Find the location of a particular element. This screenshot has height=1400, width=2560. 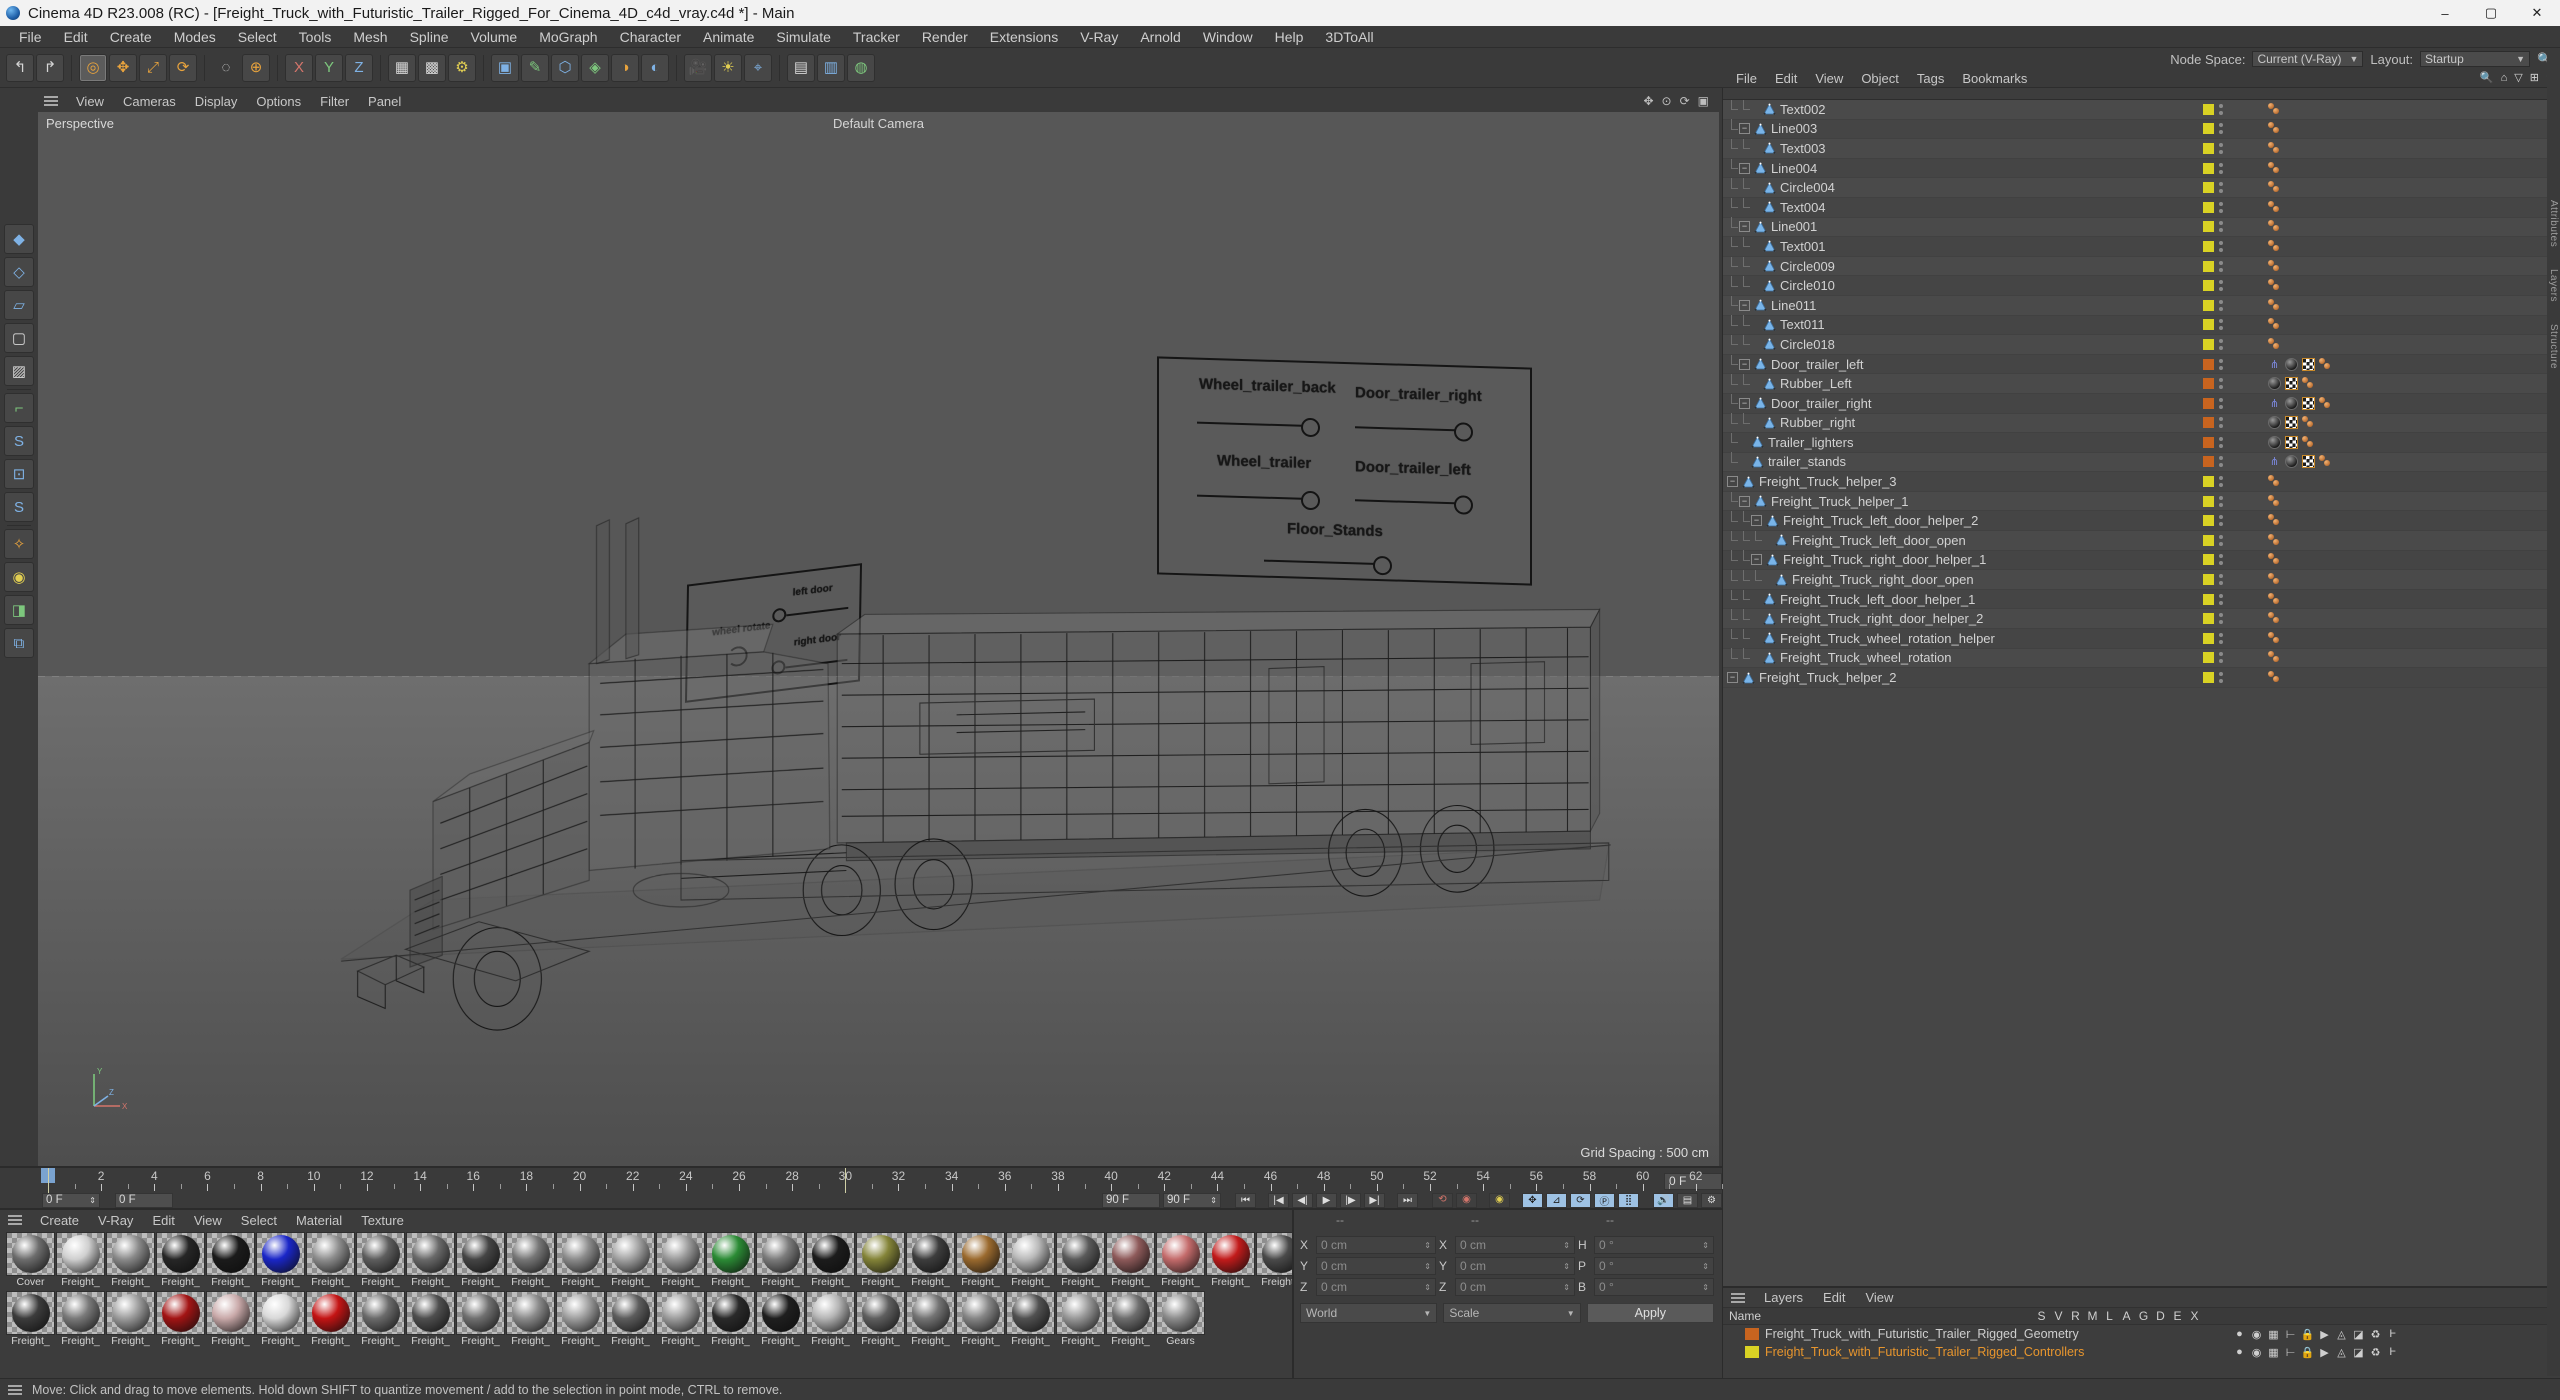

timeline-settings-icon: ⚙ is located at coordinates (1711, 1200).